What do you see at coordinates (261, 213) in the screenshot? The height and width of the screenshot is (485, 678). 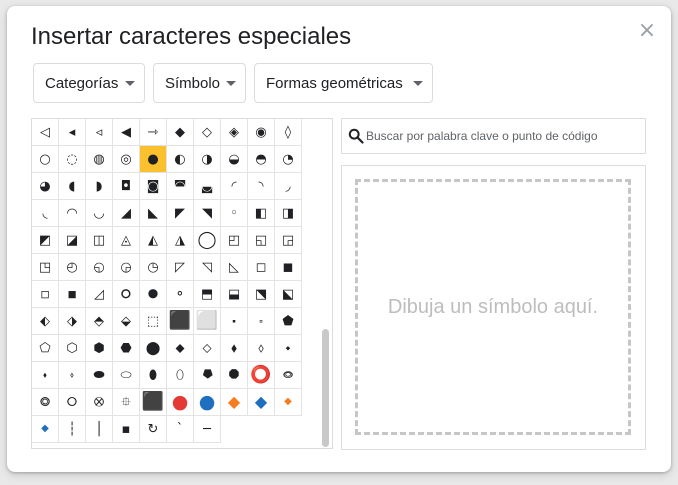 I see `symbol-cell: ◧` at bounding box center [261, 213].